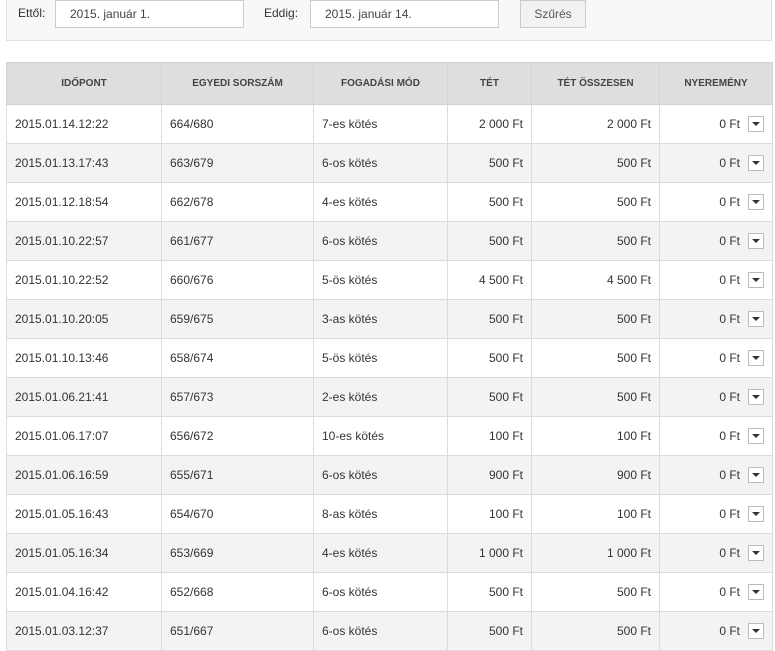 The image size is (775, 651). Describe the element at coordinates (380, 83) in the screenshot. I see `column-header-bet-type: FOGADÁSI MÓD` at that location.